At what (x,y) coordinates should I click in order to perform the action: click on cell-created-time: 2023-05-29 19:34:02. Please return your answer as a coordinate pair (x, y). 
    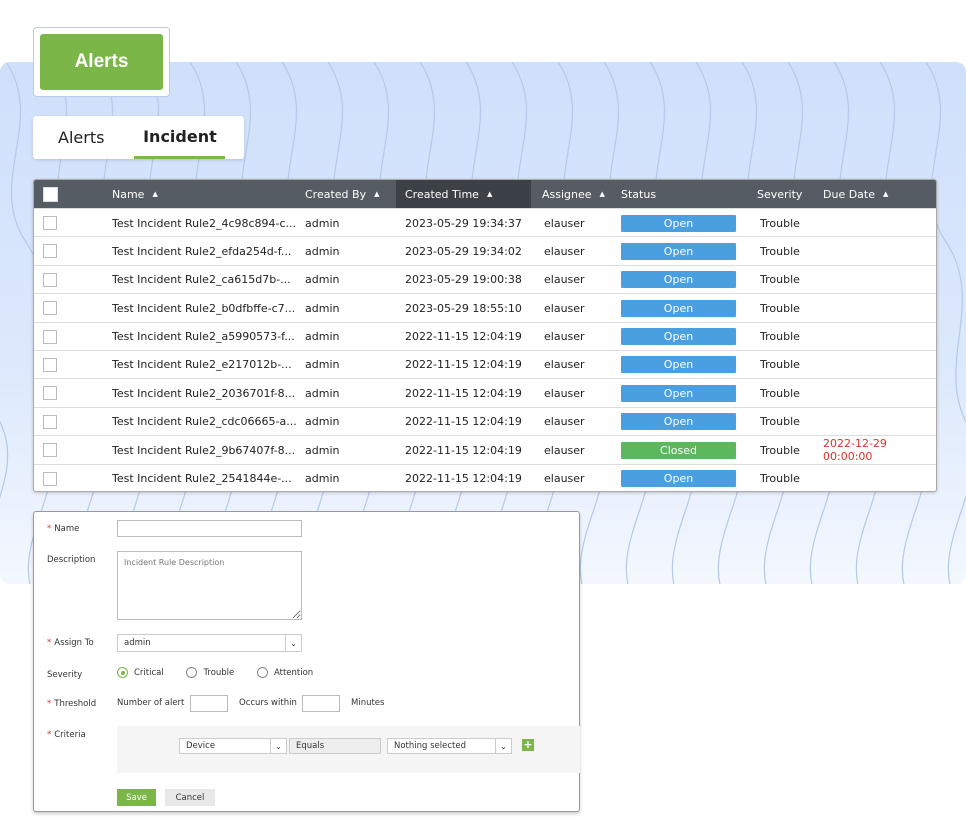
    Looking at the image, I should click on (463, 251).